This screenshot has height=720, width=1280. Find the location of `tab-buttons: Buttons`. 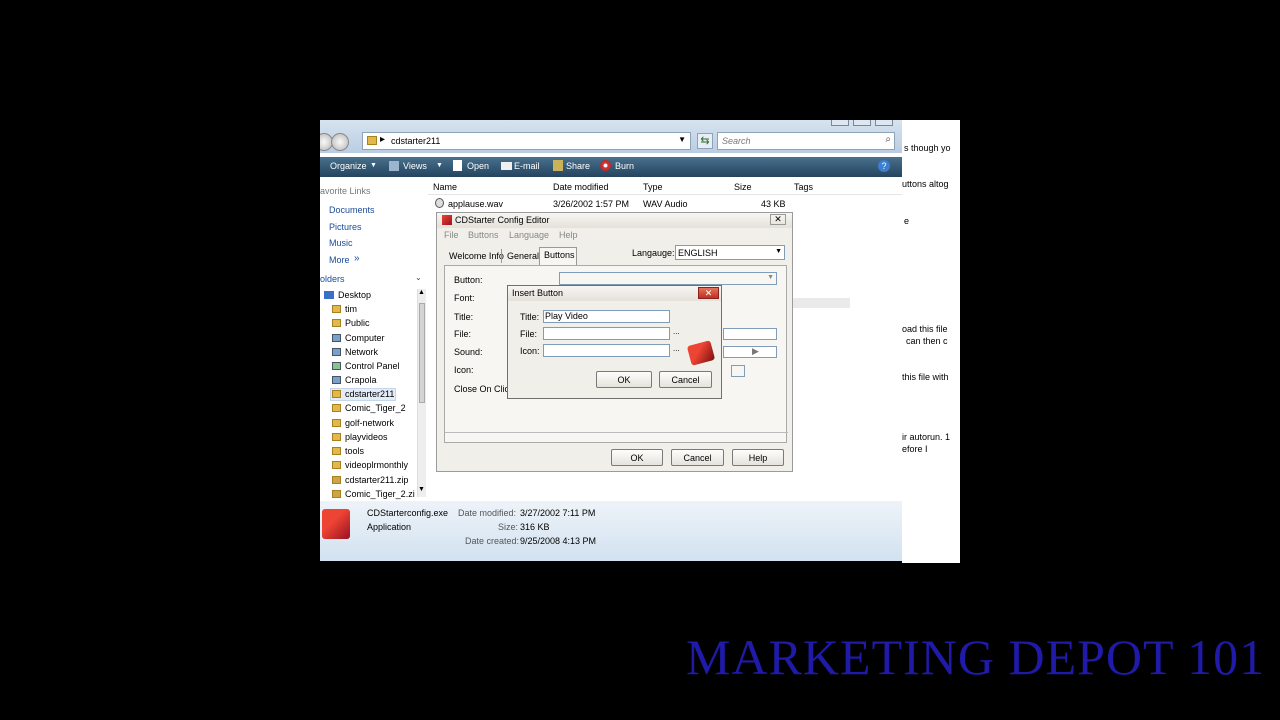

tab-buttons: Buttons is located at coordinates (559, 255).